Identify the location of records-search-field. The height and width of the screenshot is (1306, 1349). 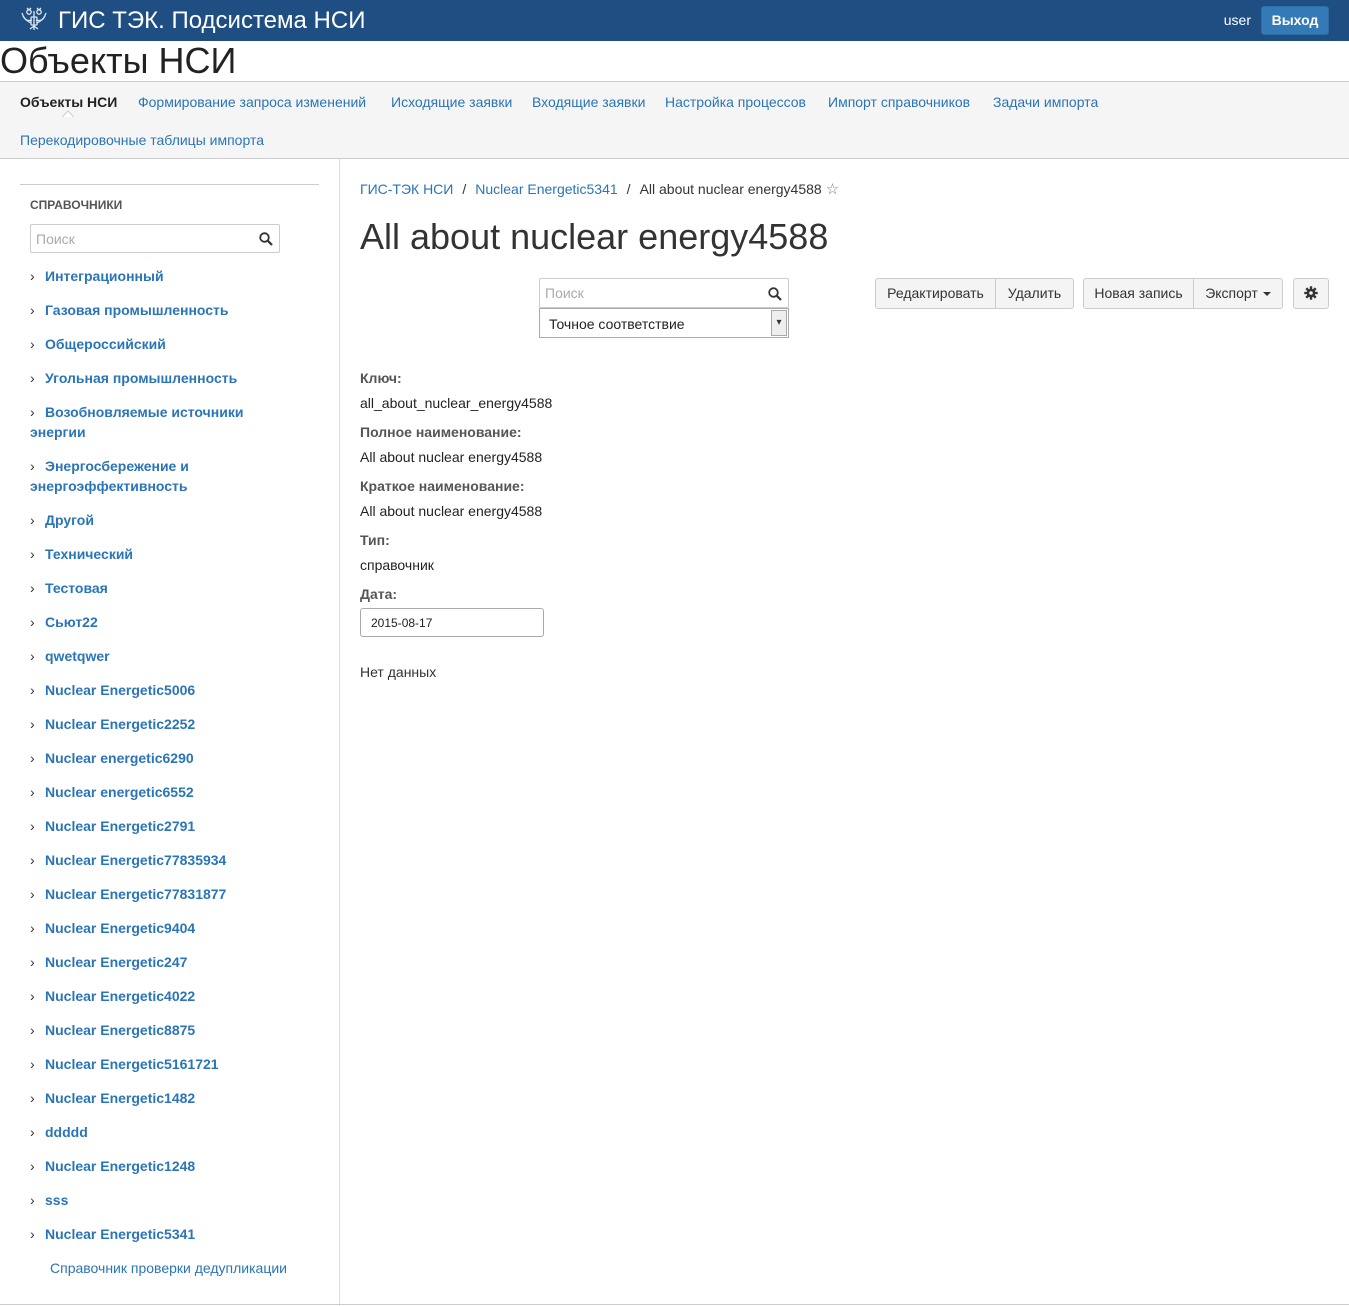
(664, 293).